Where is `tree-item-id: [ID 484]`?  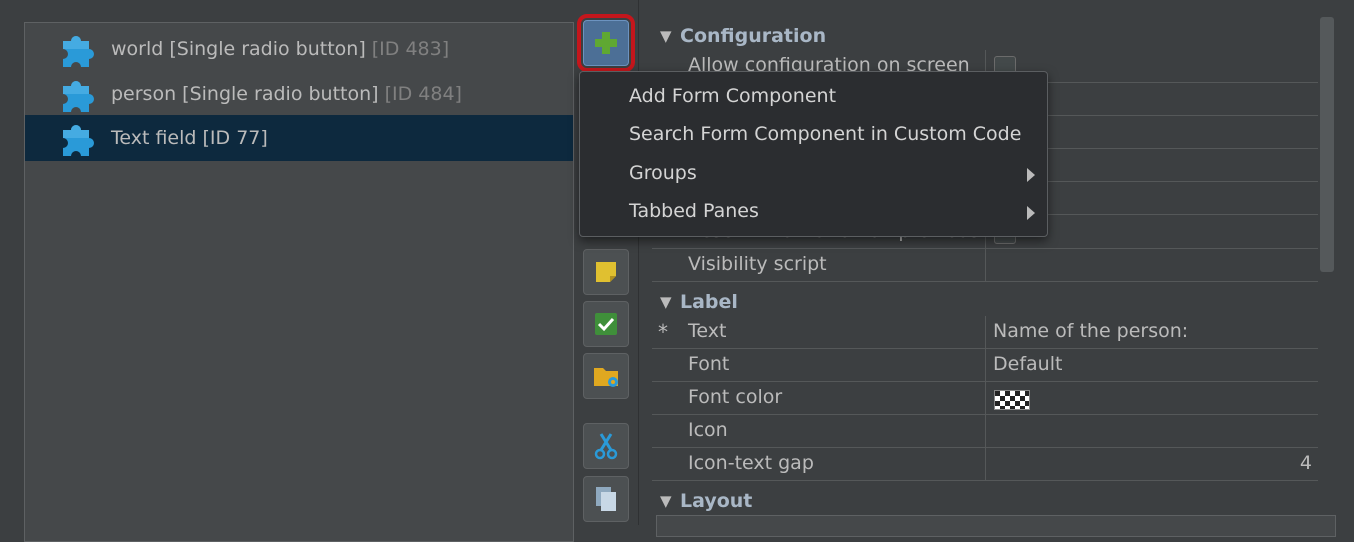
tree-item-id: [ID 484] is located at coordinates (423, 94).